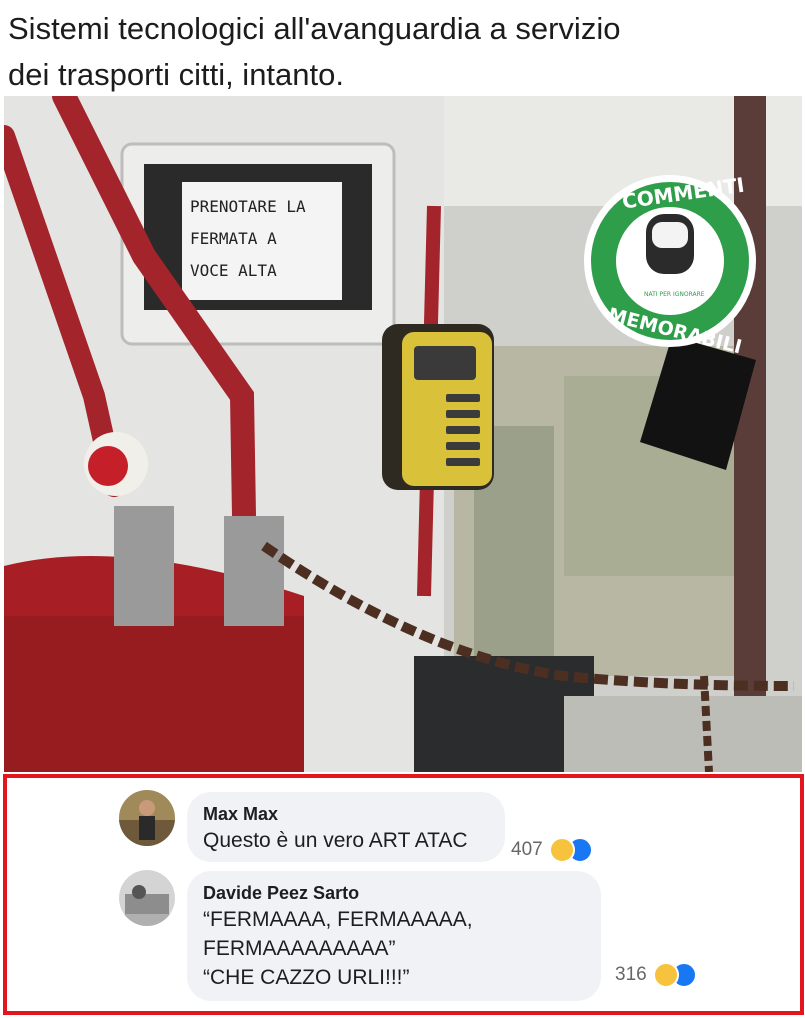  Describe the element at coordinates (527, 849) in the screenshot. I see `reaction-count: 407` at that location.